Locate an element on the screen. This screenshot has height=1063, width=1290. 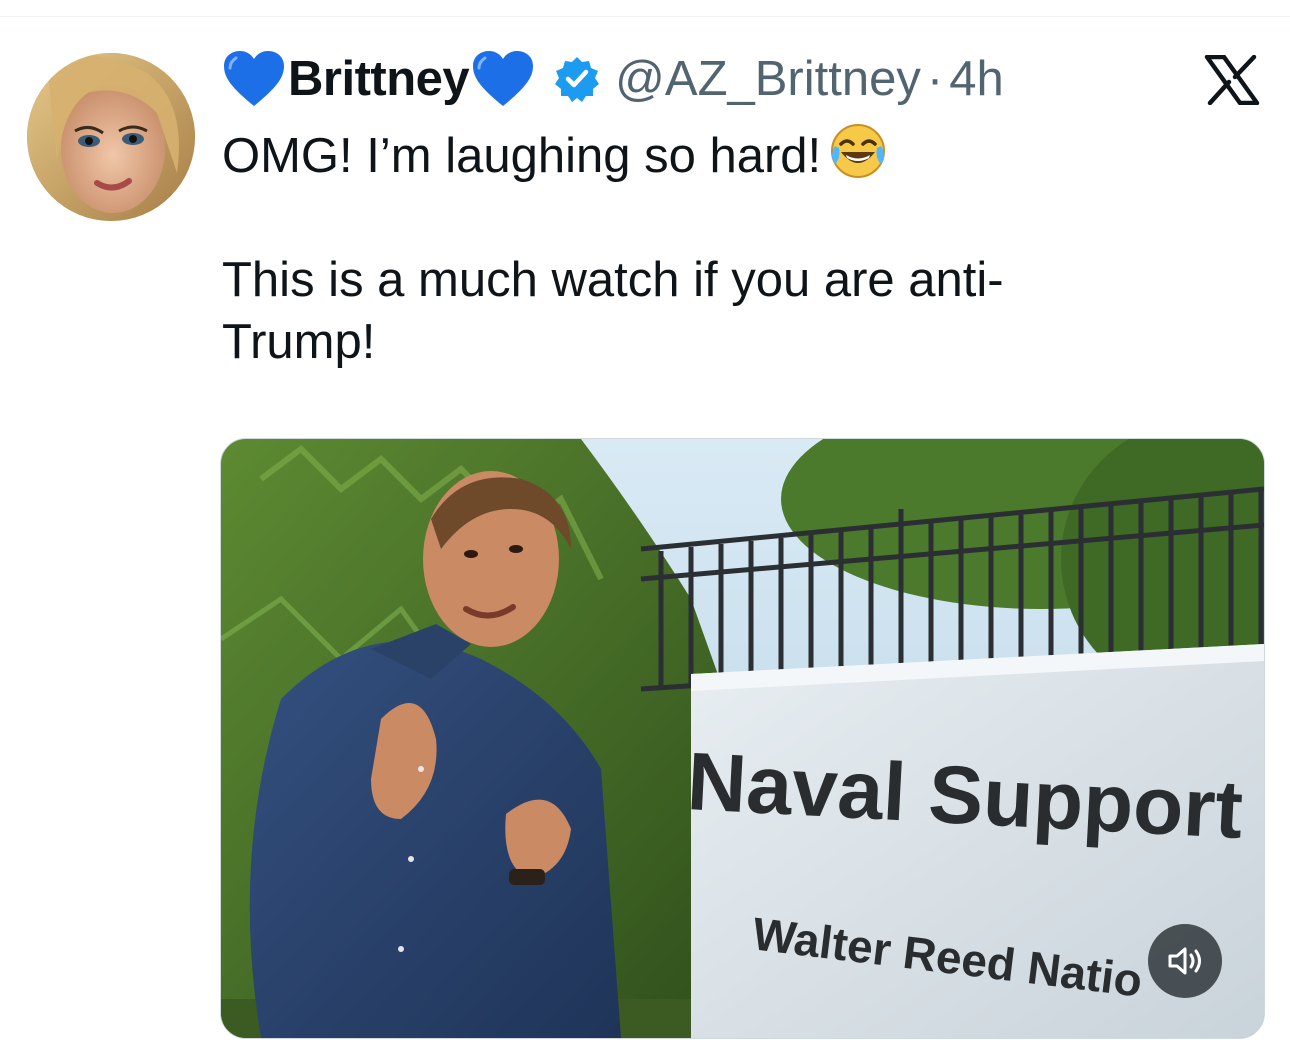
tweet-header: Brittney @AZ_Brittney · 4h is located at coordinates (613, 79).